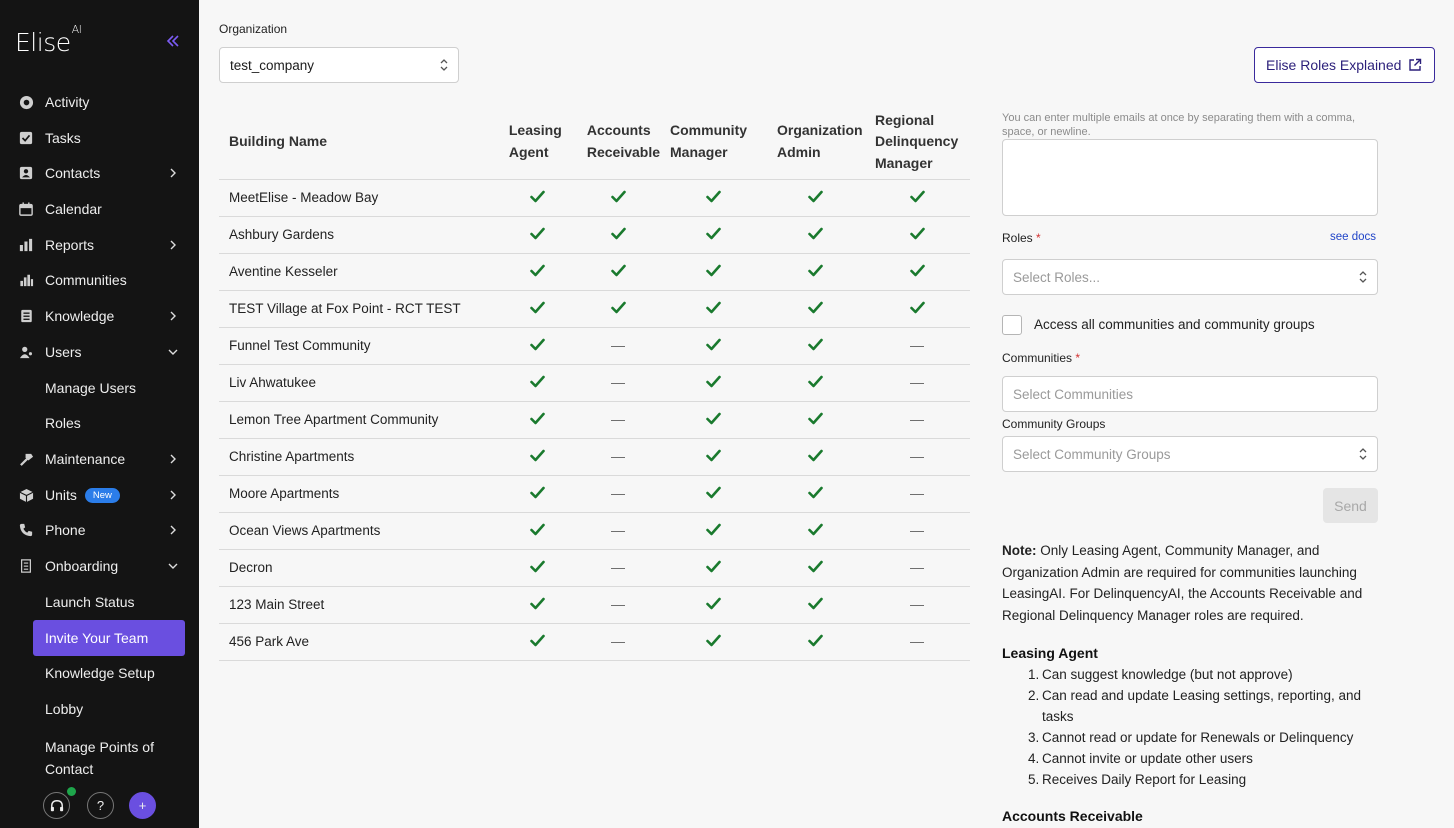  I want to click on send-button: Send, so click(1350, 505).